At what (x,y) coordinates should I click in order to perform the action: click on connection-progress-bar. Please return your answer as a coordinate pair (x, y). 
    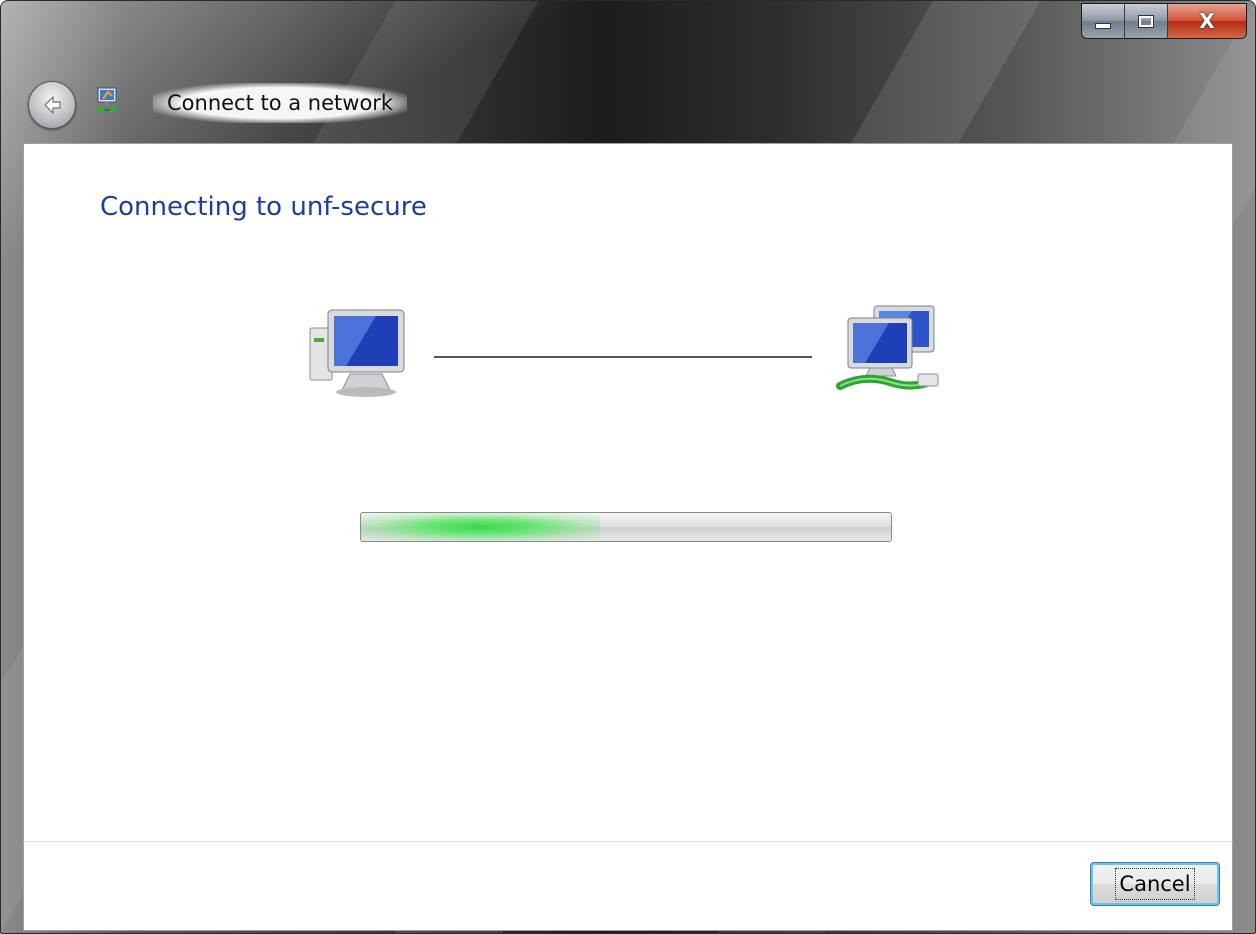
    Looking at the image, I should click on (626, 527).